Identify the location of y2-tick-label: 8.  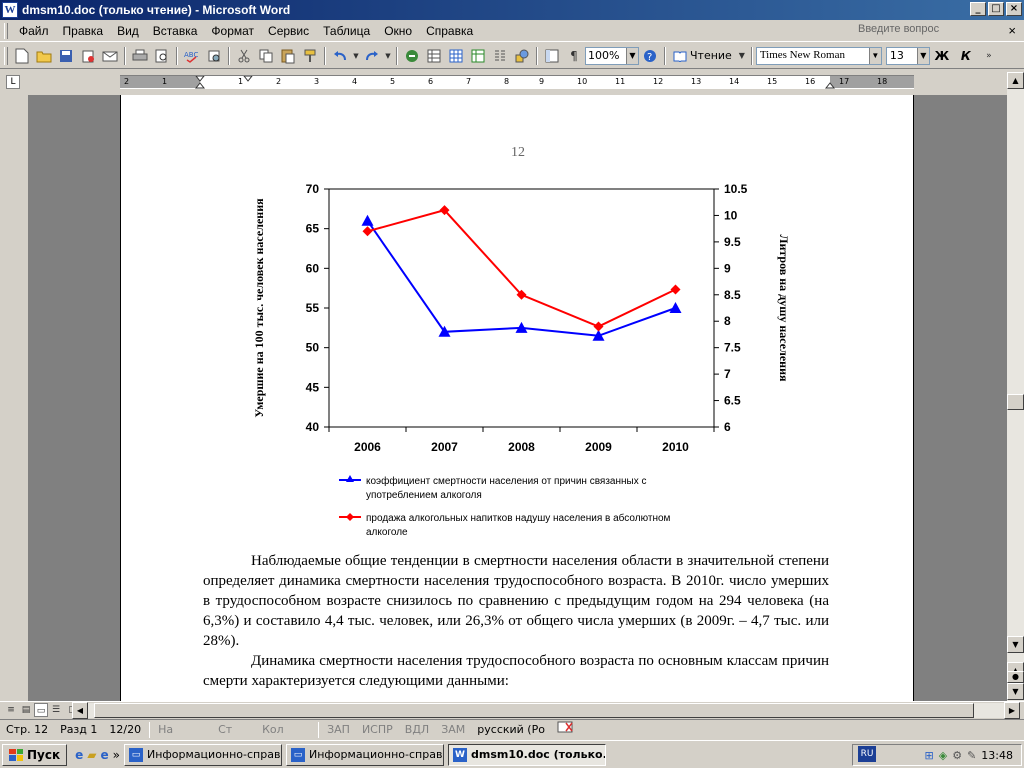
(727, 321).